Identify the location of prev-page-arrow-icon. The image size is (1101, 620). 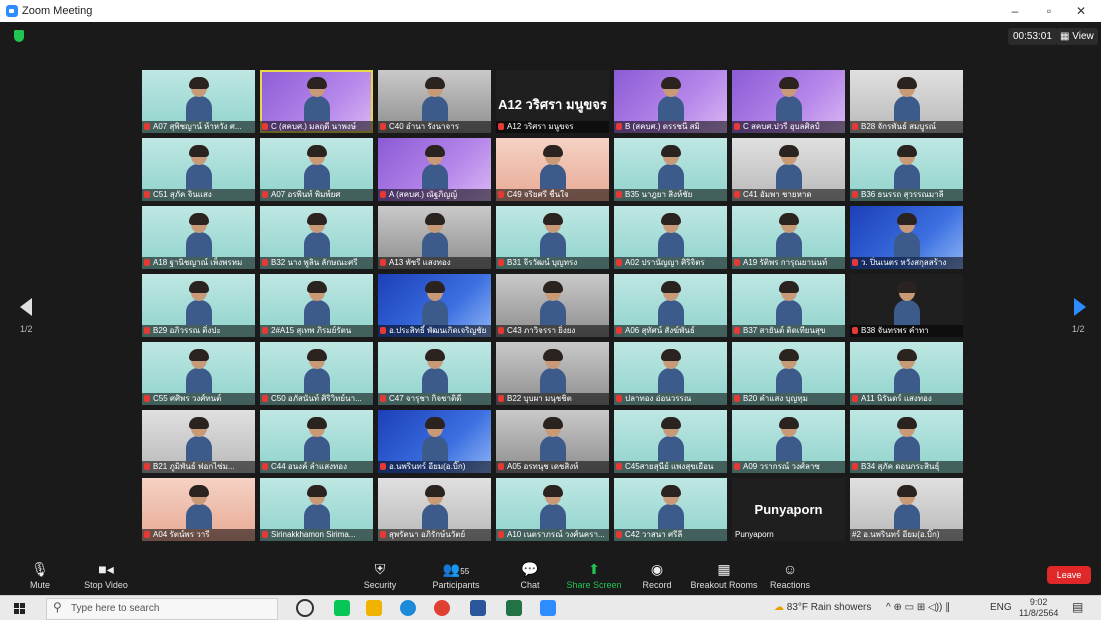
(26, 307).